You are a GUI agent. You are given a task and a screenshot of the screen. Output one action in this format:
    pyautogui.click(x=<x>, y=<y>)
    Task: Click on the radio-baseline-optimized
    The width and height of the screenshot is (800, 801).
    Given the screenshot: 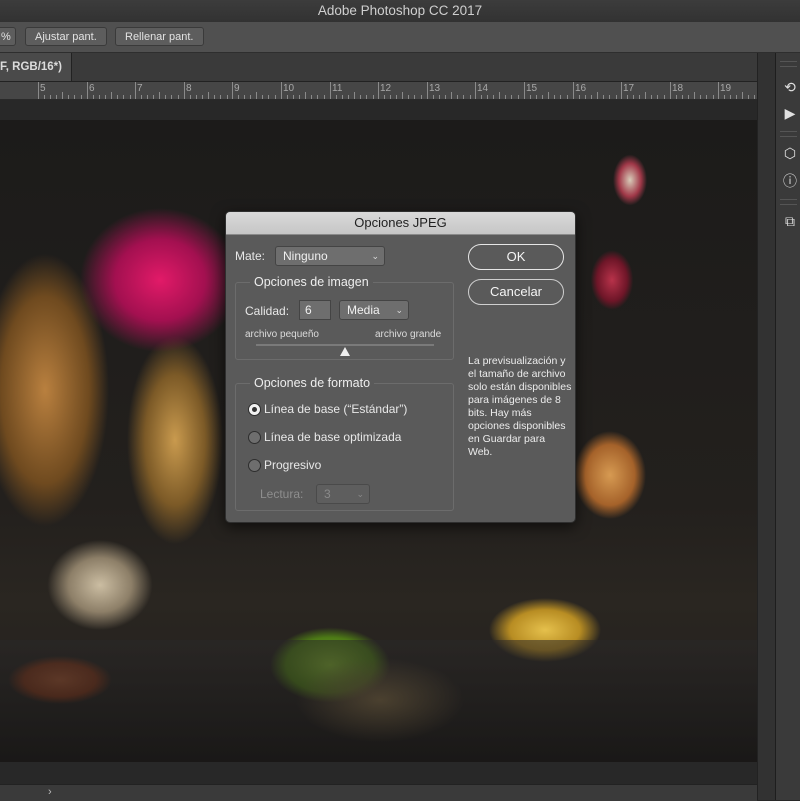 What is the action you would take?
    pyautogui.click(x=254, y=437)
    